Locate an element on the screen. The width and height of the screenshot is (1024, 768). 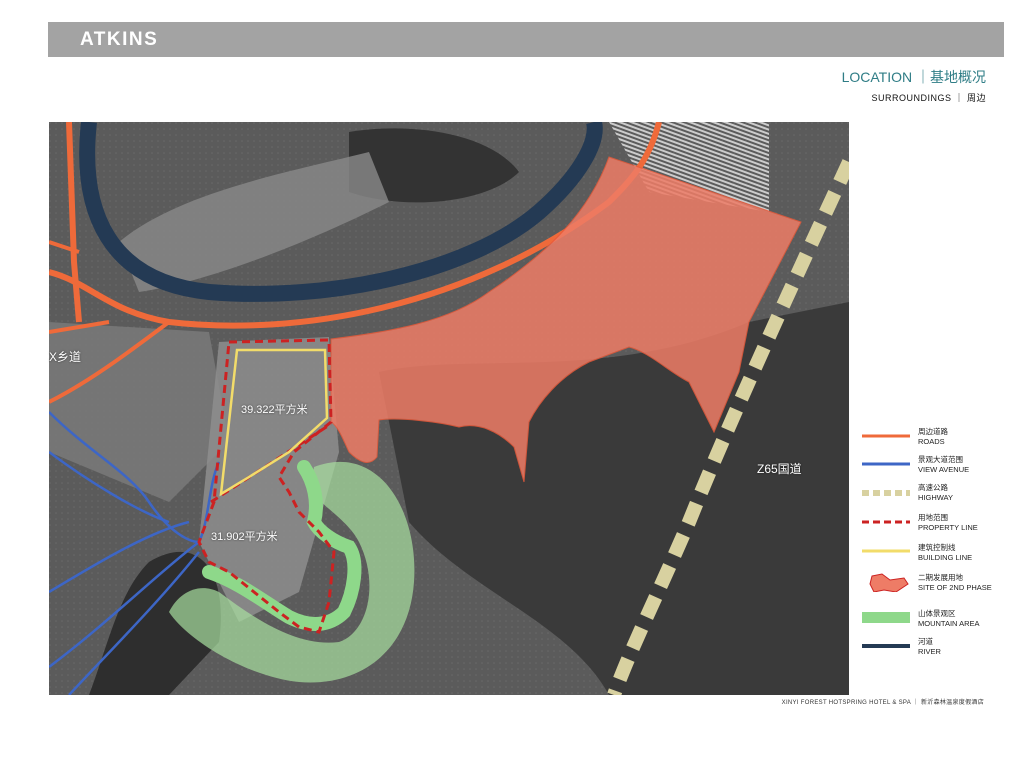
legend-label-en: SITE OF 2ND PHASE is located at coordinates (955, 587).